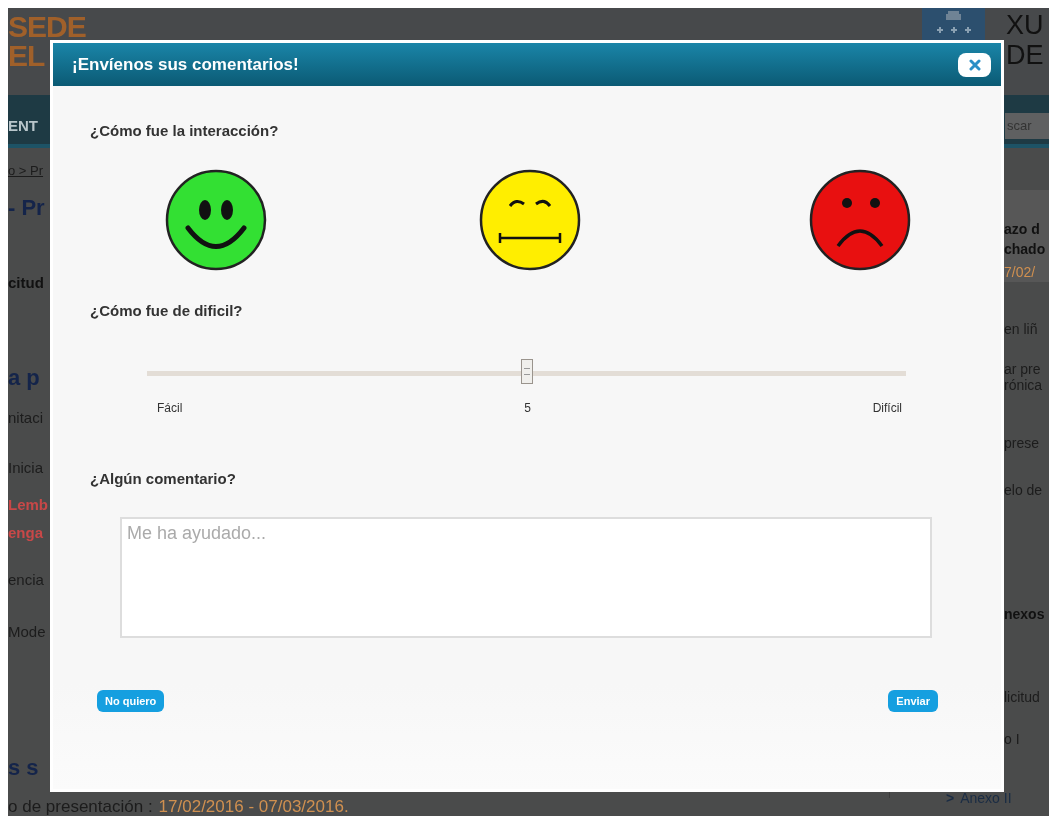 The width and height of the screenshot is (1049, 816). What do you see at coordinates (913, 701) in the screenshot?
I see `send-button: Enviar` at bounding box center [913, 701].